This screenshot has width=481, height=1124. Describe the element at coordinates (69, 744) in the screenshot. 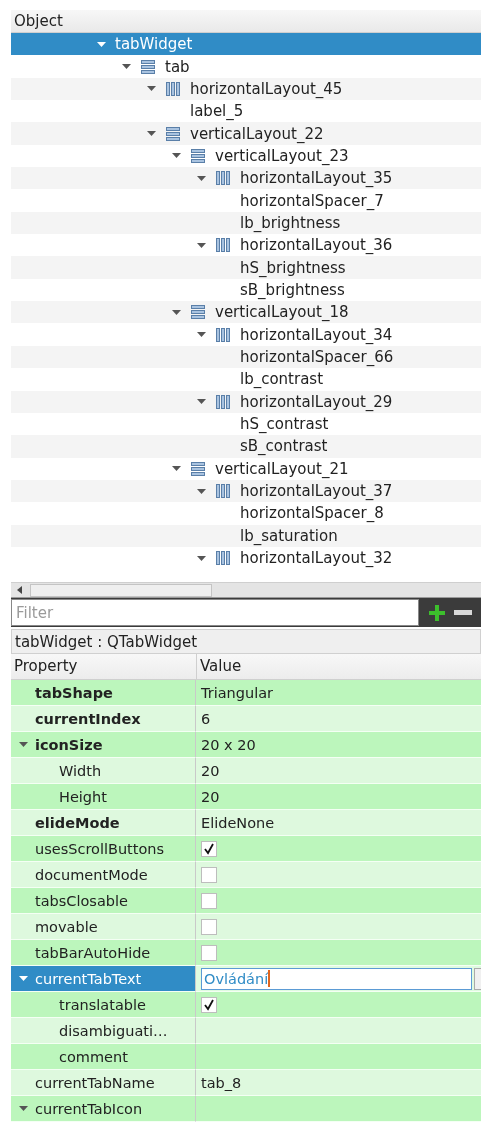

I see `property-name: iconSize` at that location.